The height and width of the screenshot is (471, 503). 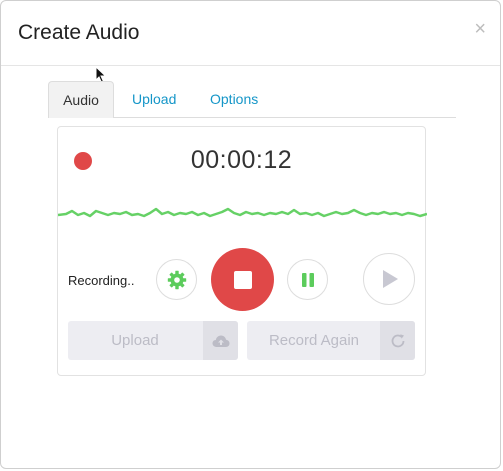 I want to click on cloud-upload-icon, so click(x=220, y=341).